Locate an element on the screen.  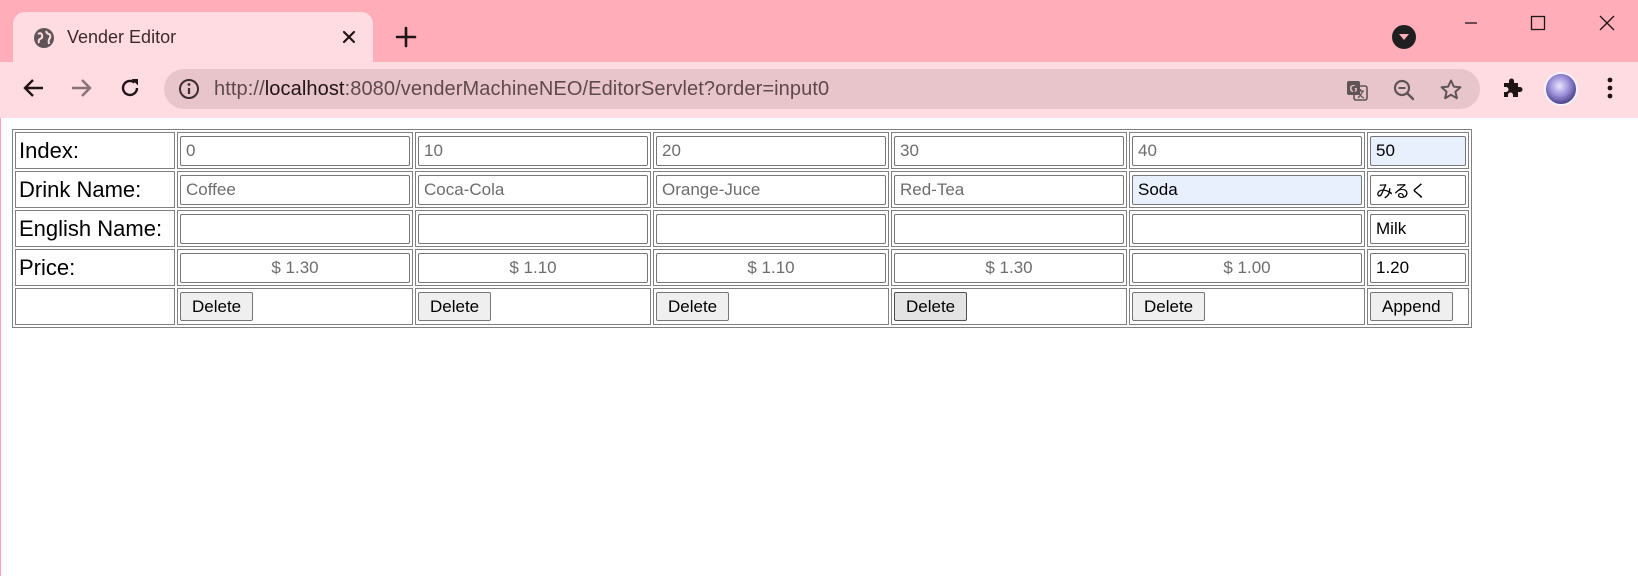
new-drink-name-input is located at coordinates (1418, 189).